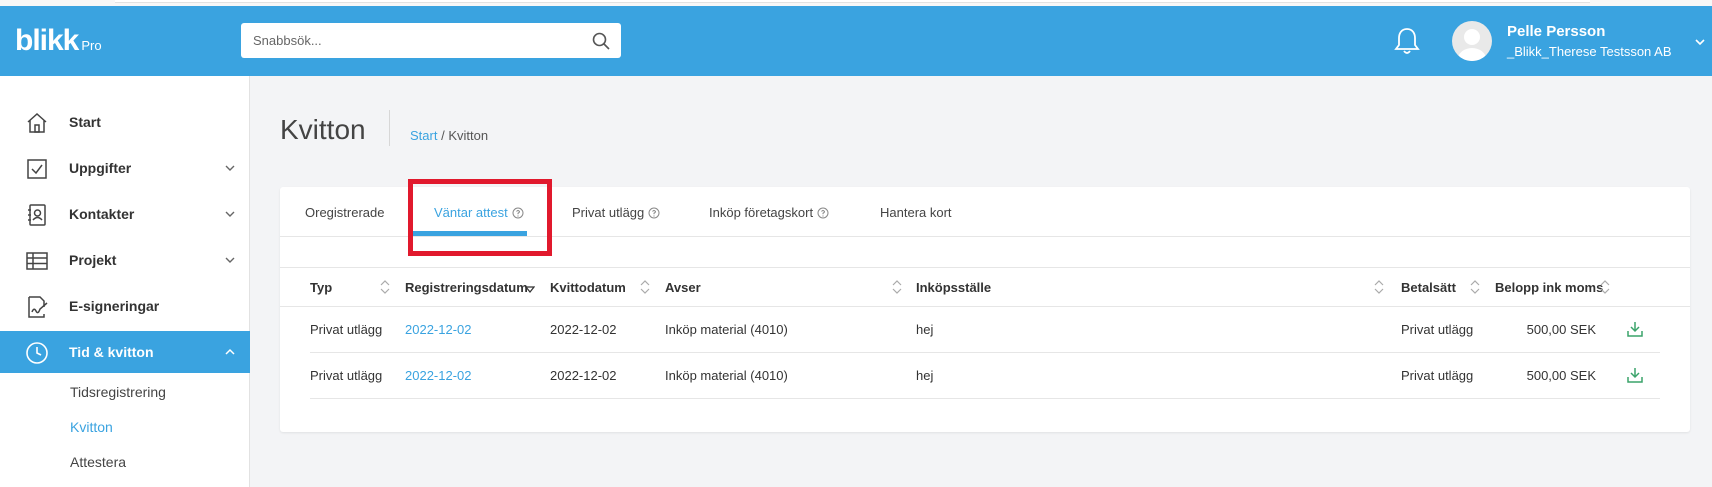  What do you see at coordinates (1549, 287) in the screenshot?
I see `column-header-belopp: Belopp ink moms` at bounding box center [1549, 287].